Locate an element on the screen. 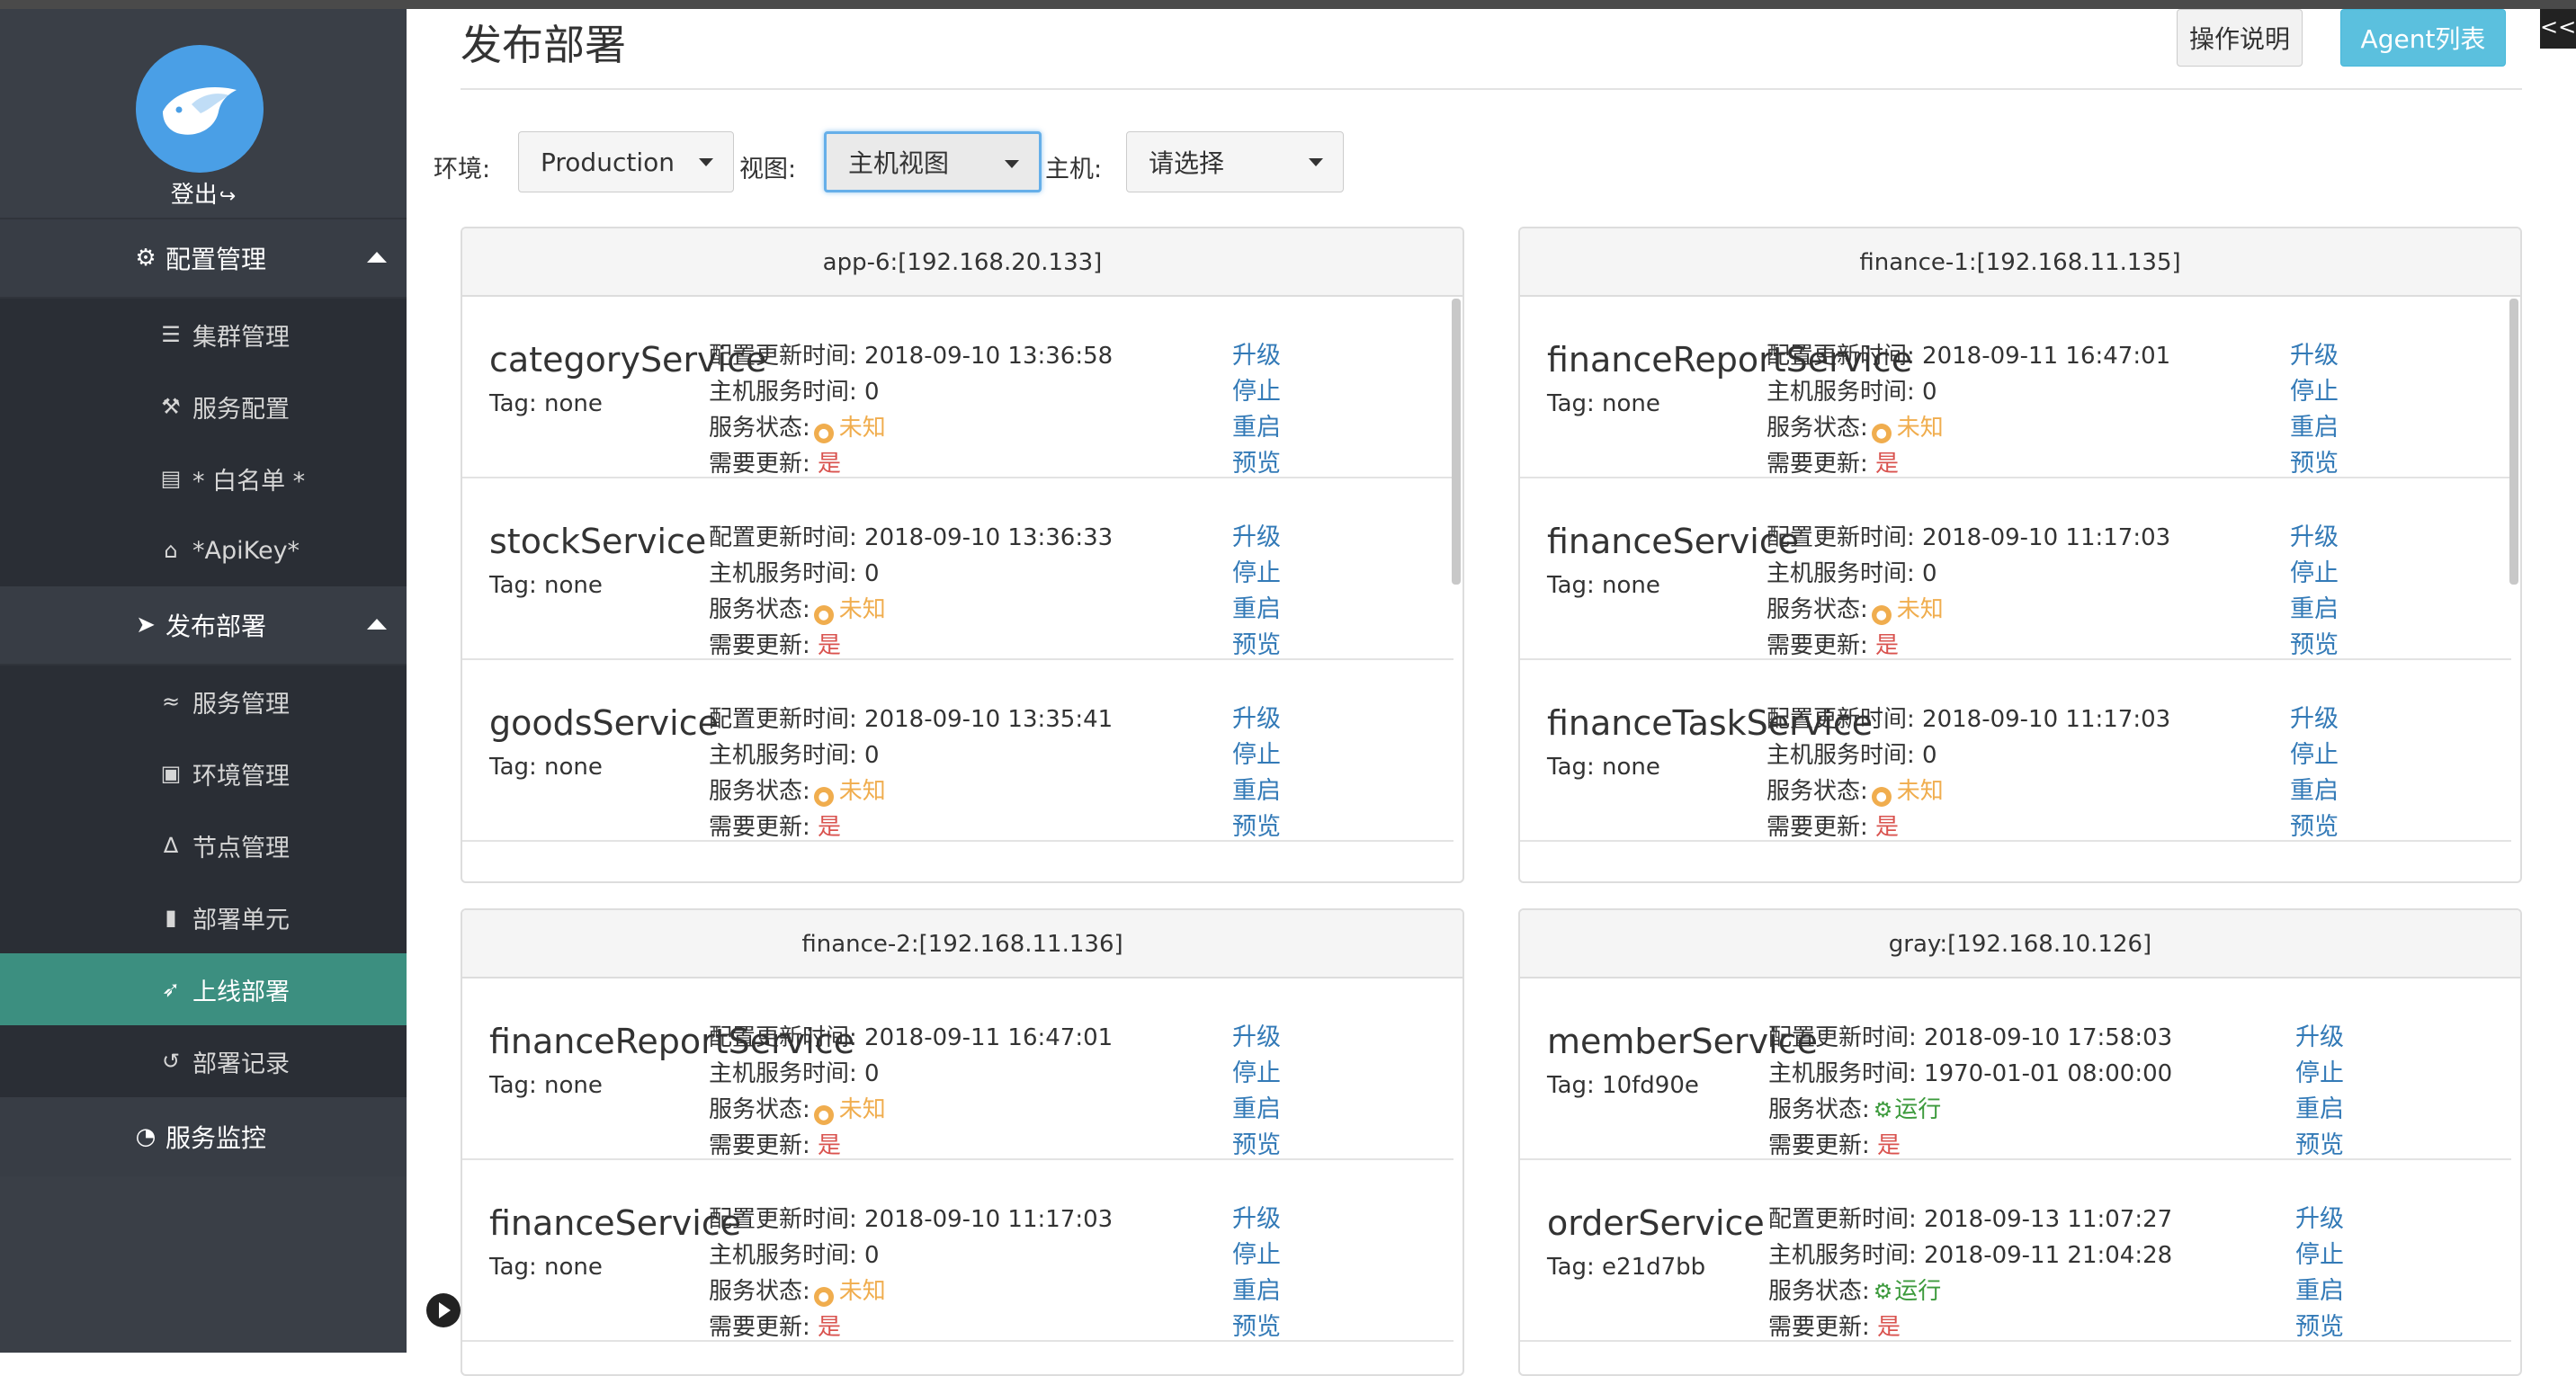 Image resolution: width=2576 pixels, height=1376 pixels. status-line: 服务状态: ● 未知 is located at coordinates (911, 1110).